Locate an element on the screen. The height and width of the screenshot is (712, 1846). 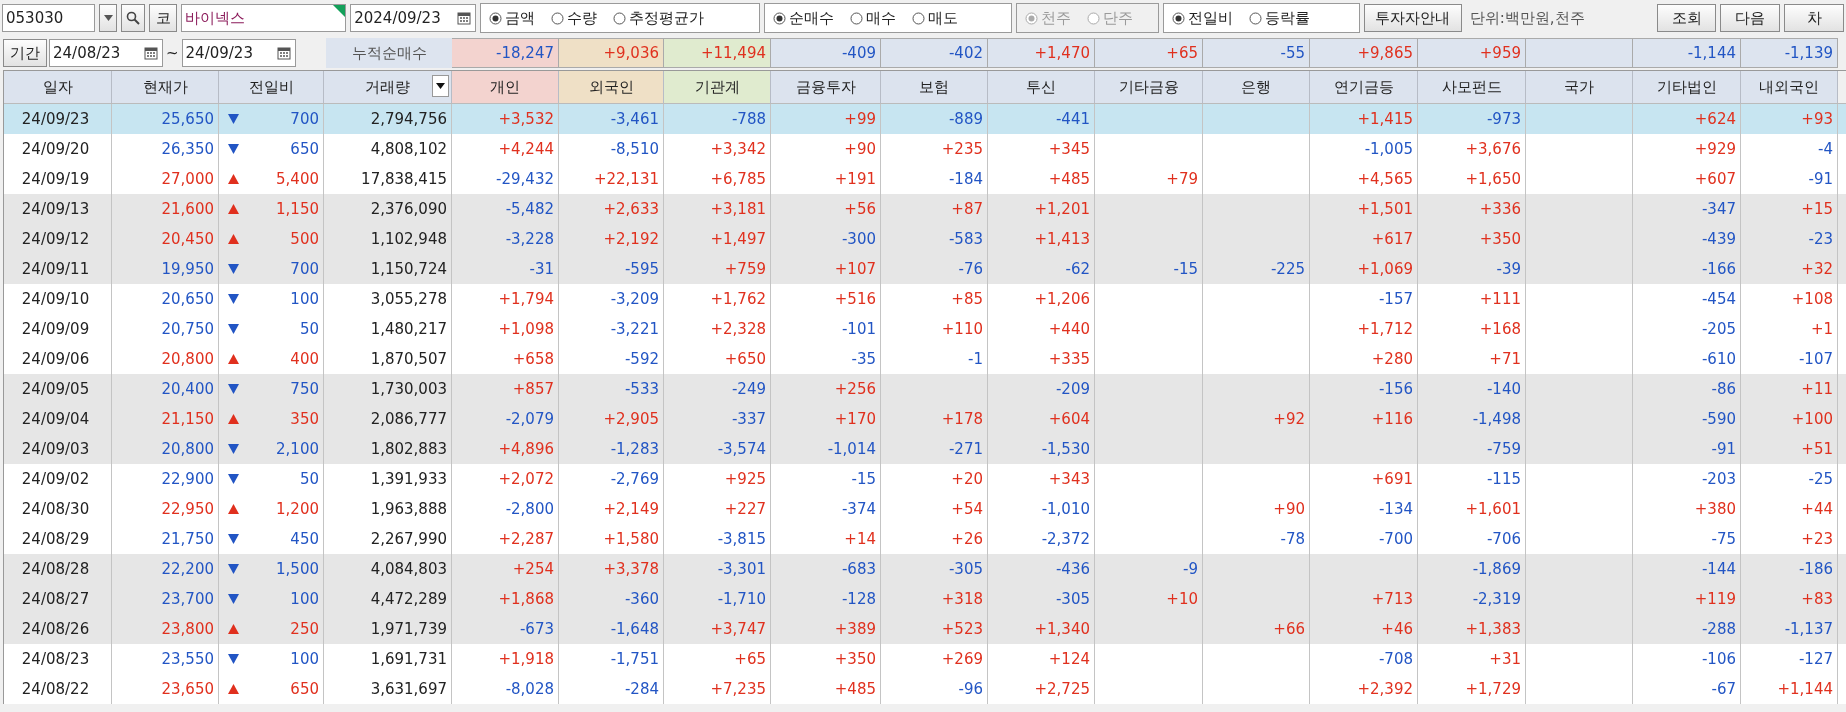
table-row: 24/08/30 22,950 1,200 1,963,888 -2,800 +2,149 +227 -374 +54 -1,010 +90 -134 +1,601 +380 +44 is located at coordinates (925, 509).